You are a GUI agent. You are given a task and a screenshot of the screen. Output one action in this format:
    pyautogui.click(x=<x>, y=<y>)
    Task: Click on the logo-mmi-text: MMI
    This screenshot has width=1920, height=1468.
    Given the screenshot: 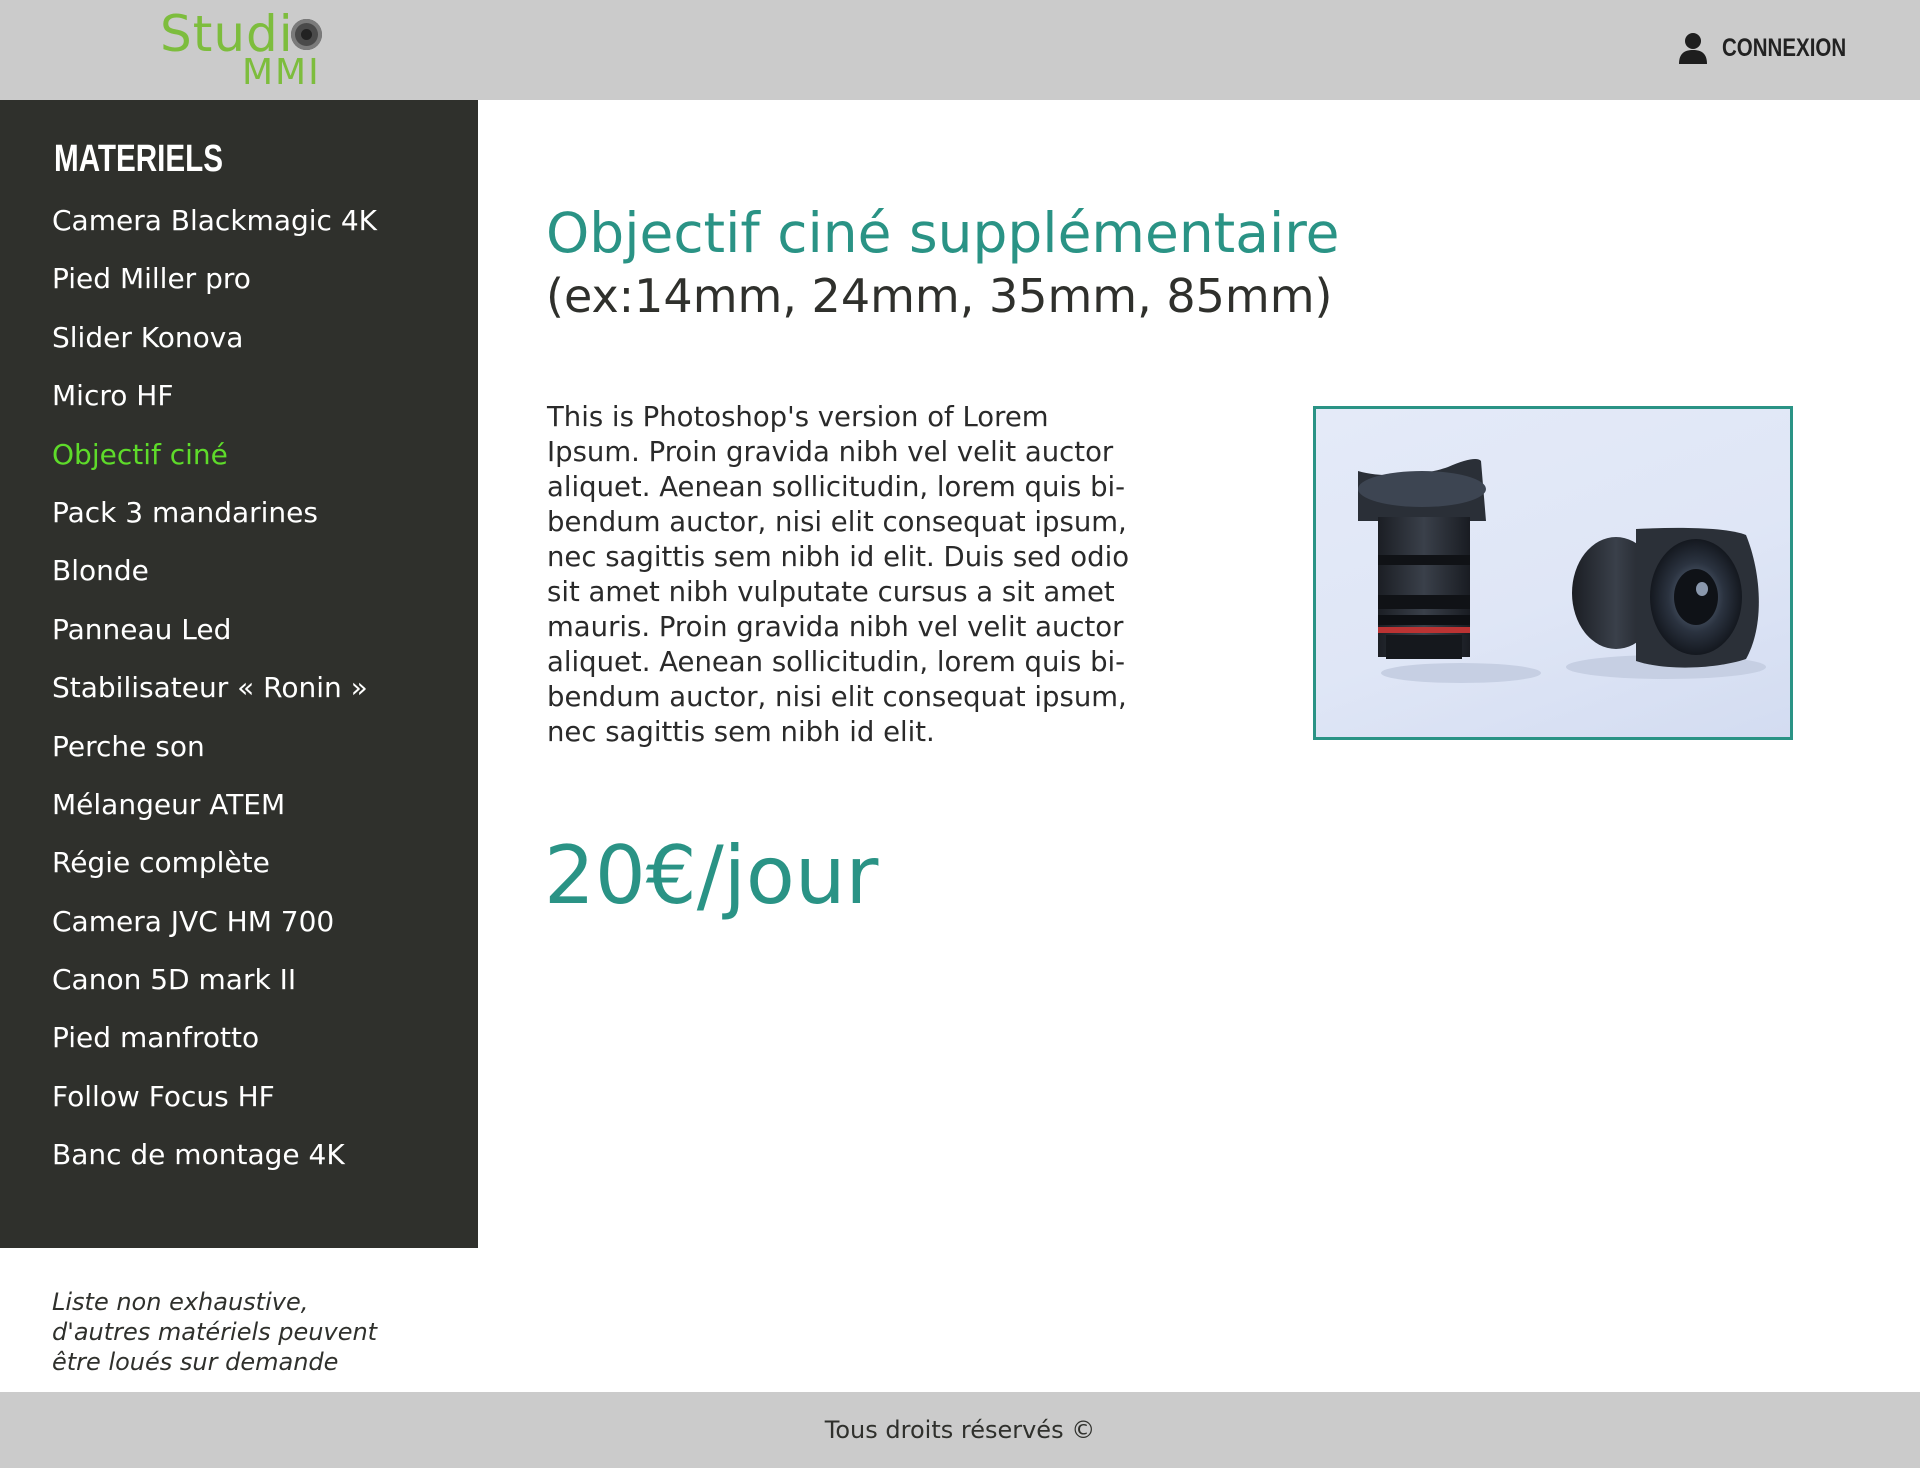 What is the action you would take?
    pyautogui.click(x=281, y=72)
    